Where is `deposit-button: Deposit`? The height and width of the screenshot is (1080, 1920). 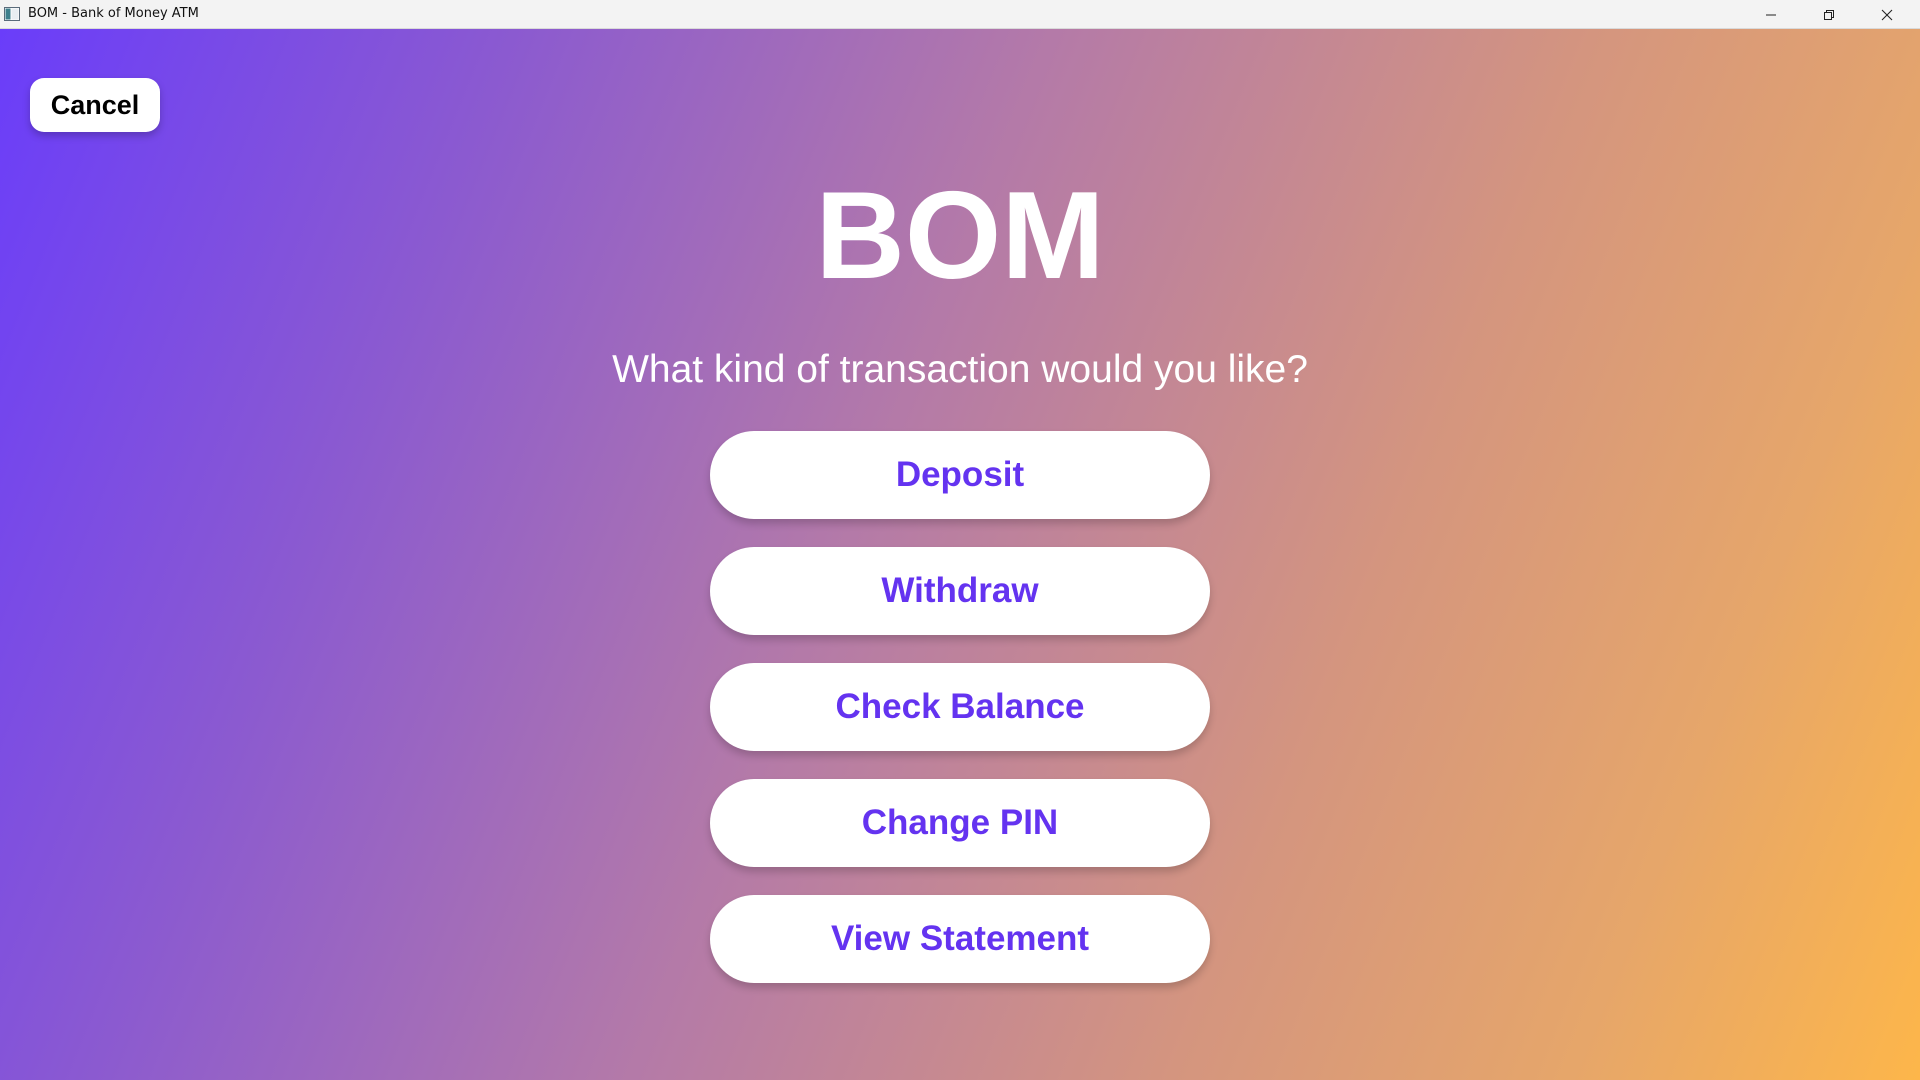 deposit-button: Deposit is located at coordinates (960, 475).